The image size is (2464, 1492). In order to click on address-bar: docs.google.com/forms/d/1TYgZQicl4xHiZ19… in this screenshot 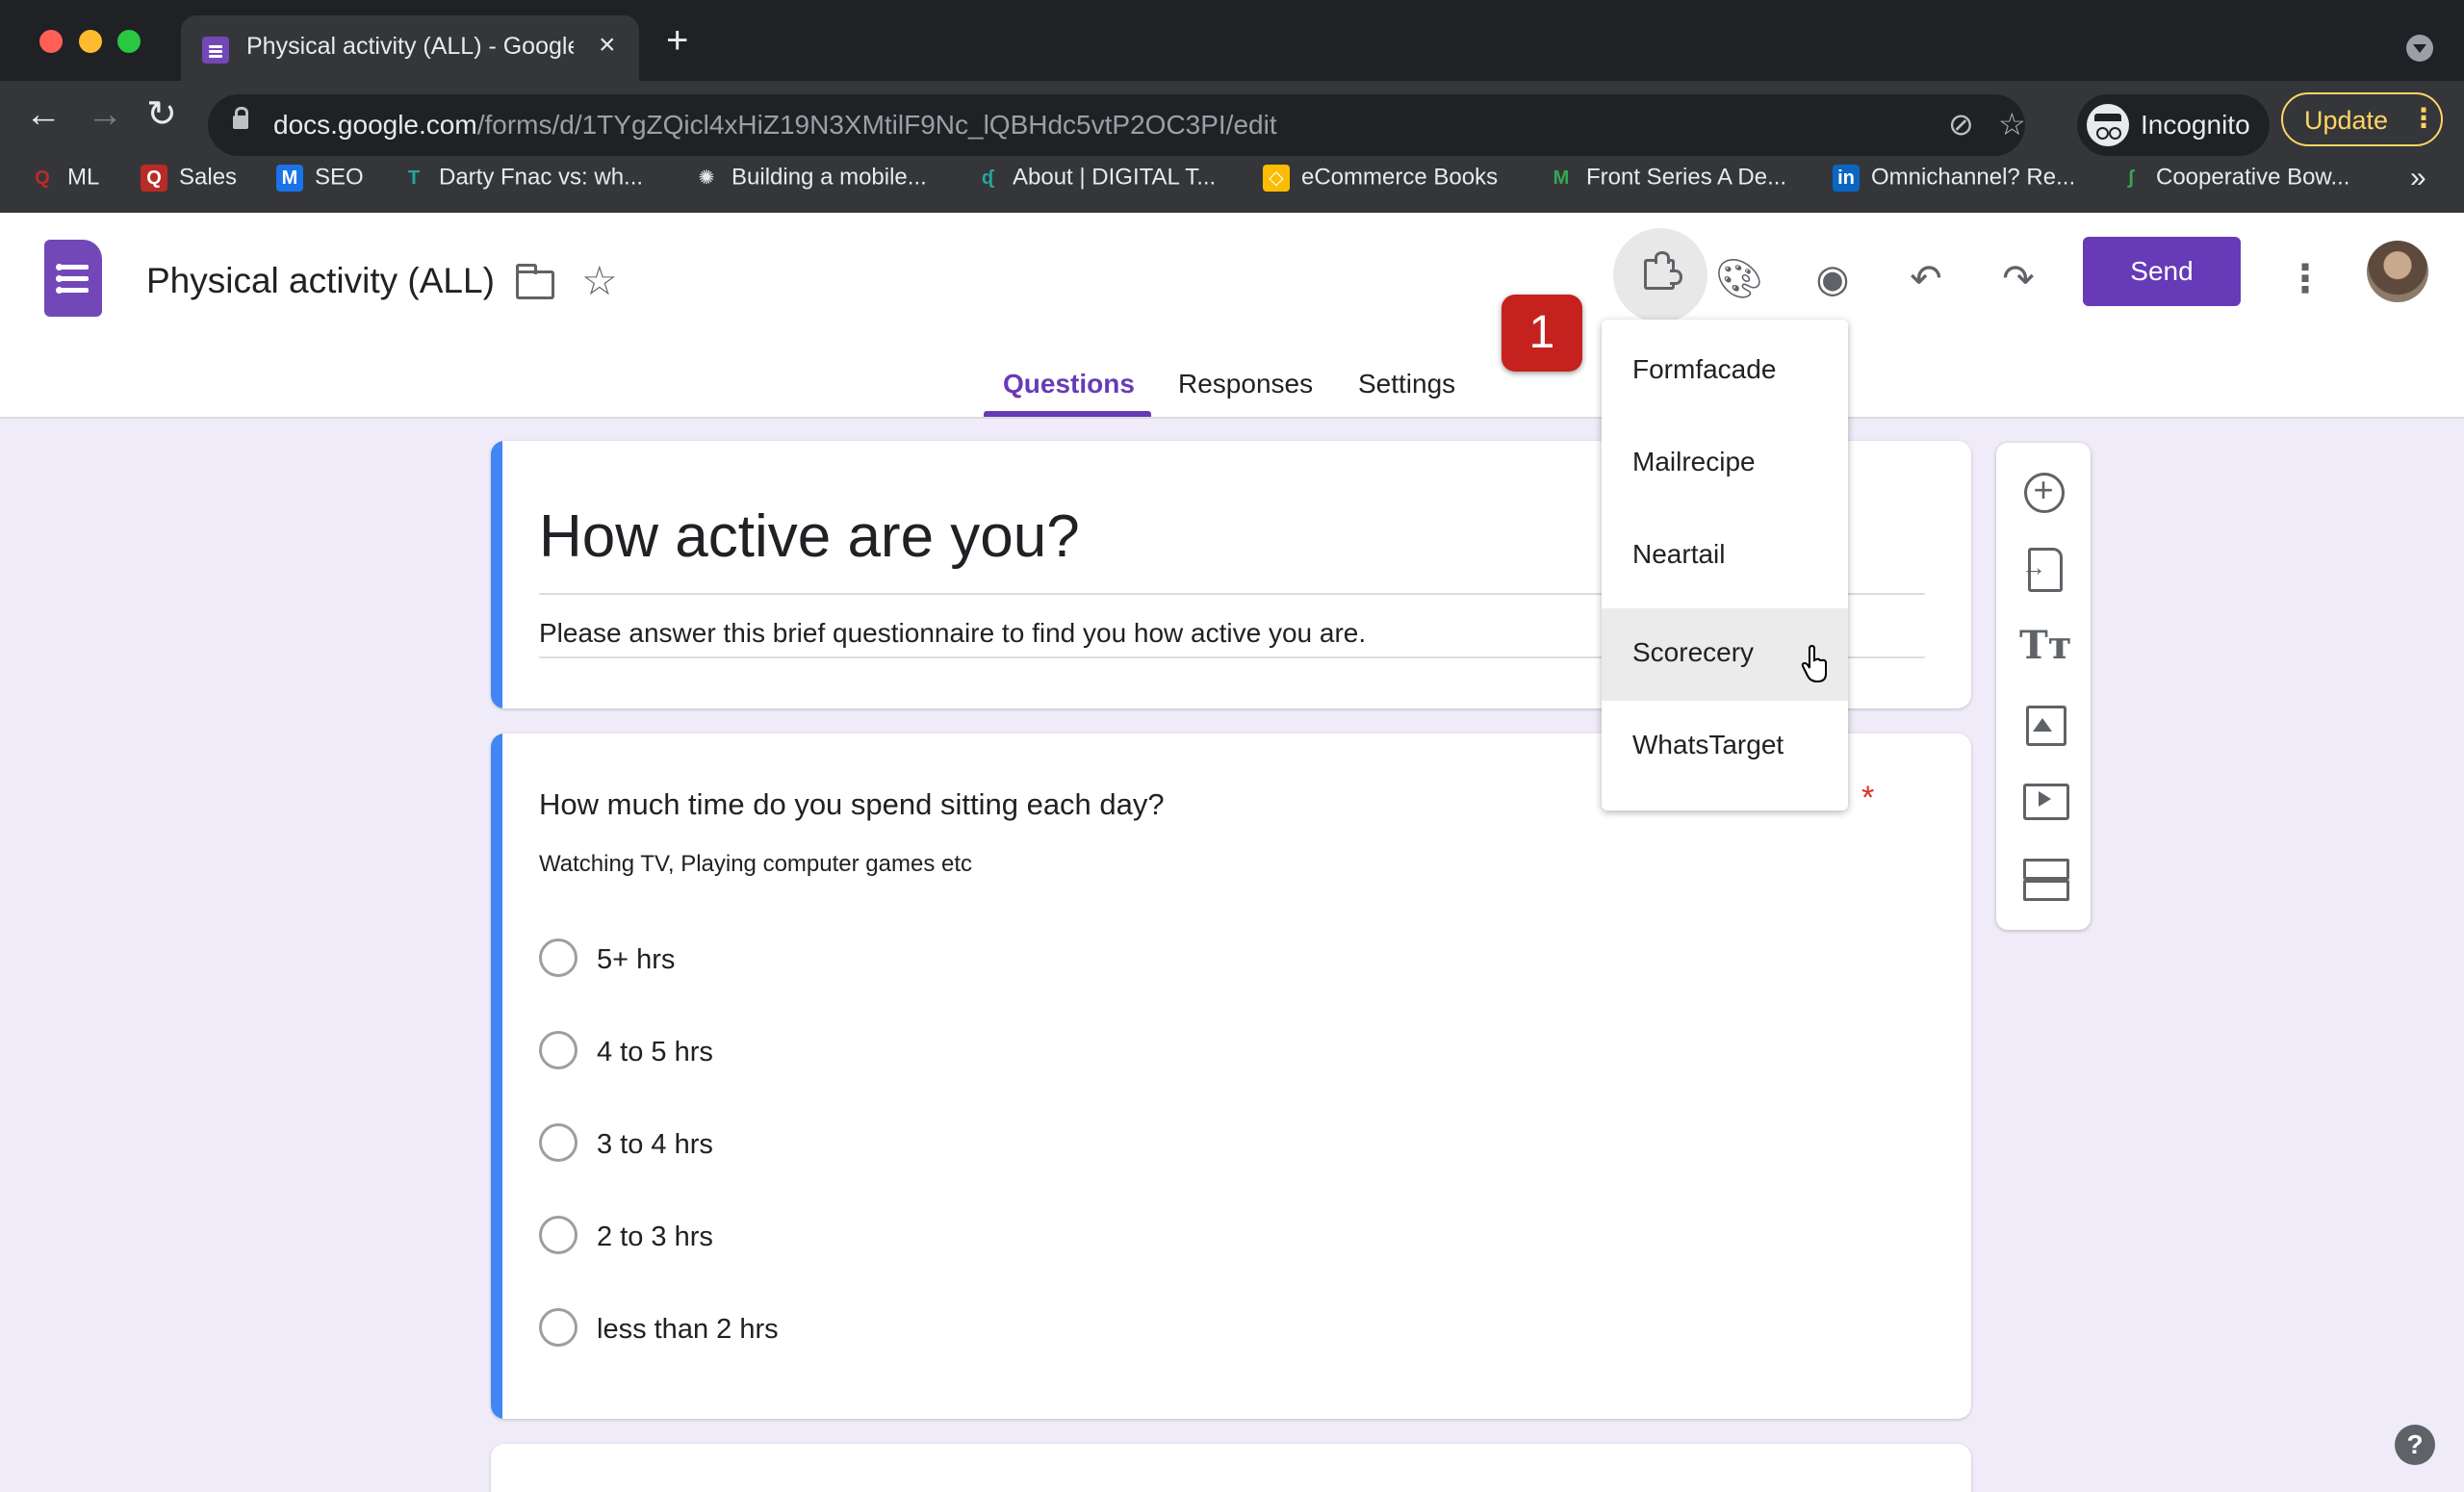, I will do `click(1117, 125)`.